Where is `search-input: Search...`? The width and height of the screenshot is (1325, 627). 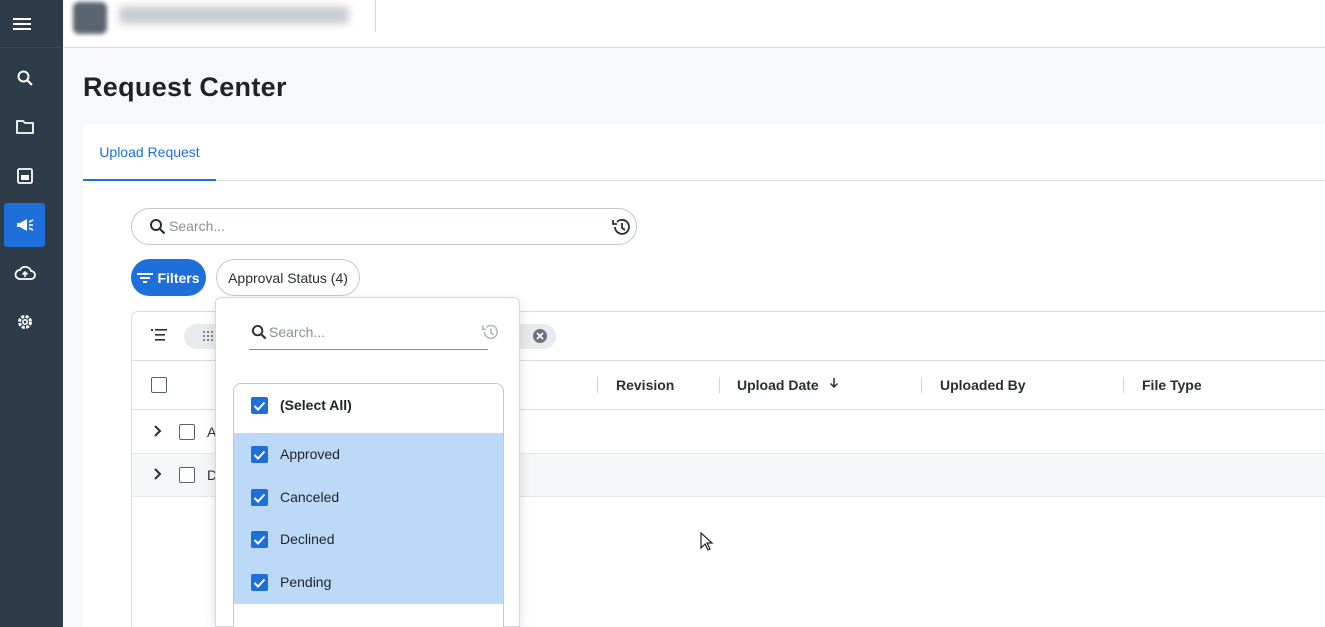 search-input: Search... is located at coordinates (197, 226).